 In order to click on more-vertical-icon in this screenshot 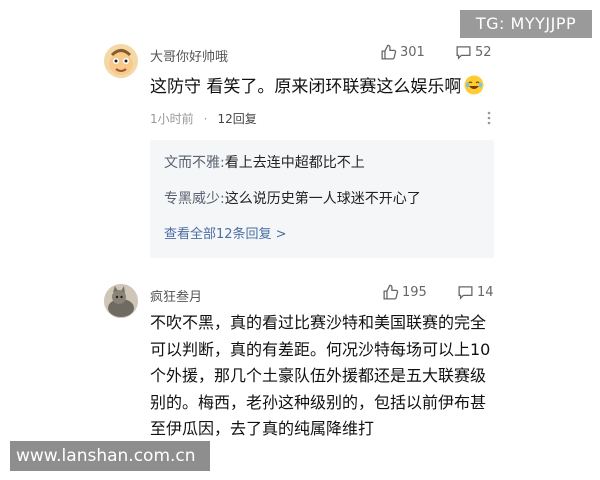, I will do `click(489, 120)`.